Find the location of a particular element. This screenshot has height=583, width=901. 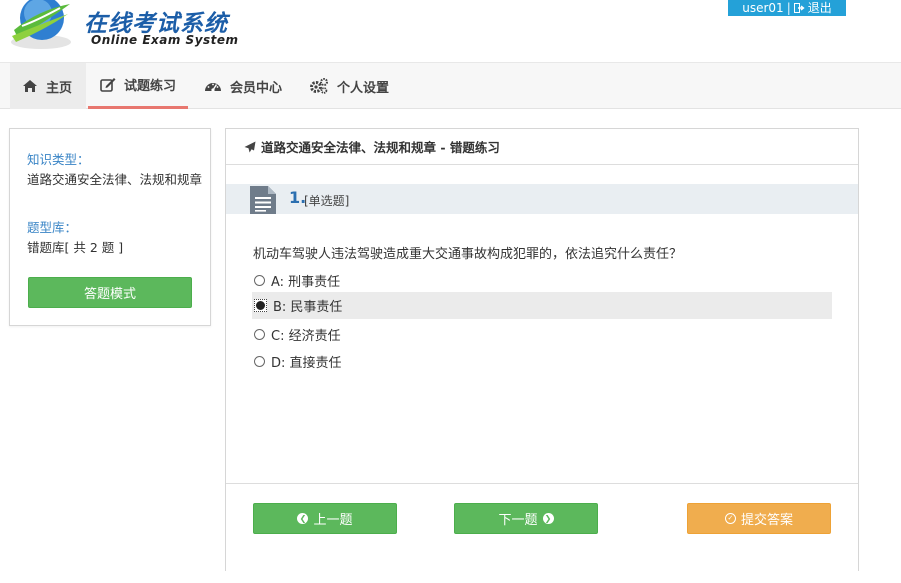

logout-icon is located at coordinates (799, 8).